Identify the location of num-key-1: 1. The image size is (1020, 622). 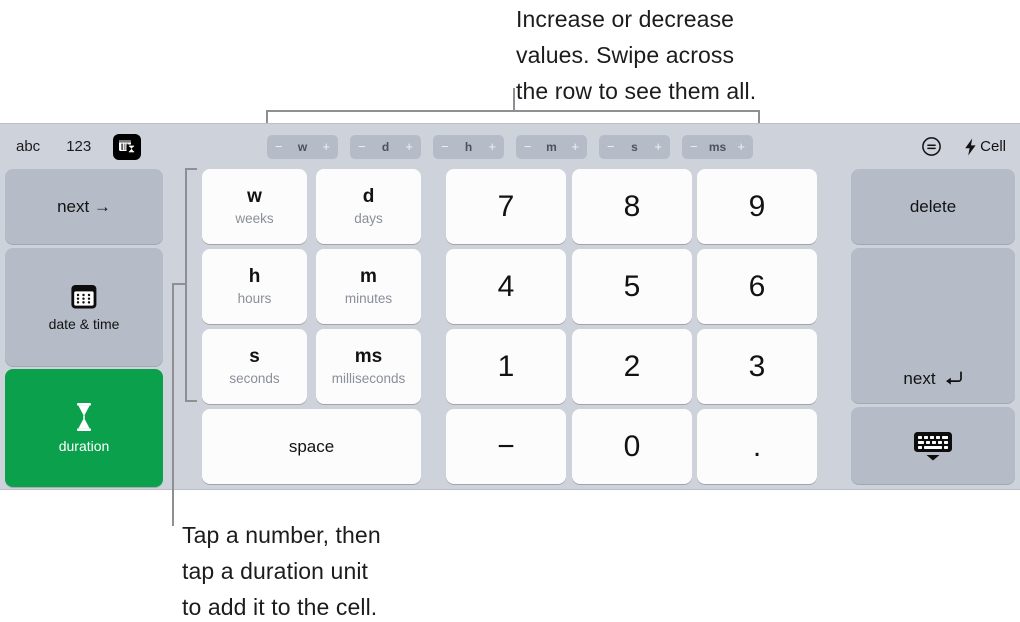
(506, 366).